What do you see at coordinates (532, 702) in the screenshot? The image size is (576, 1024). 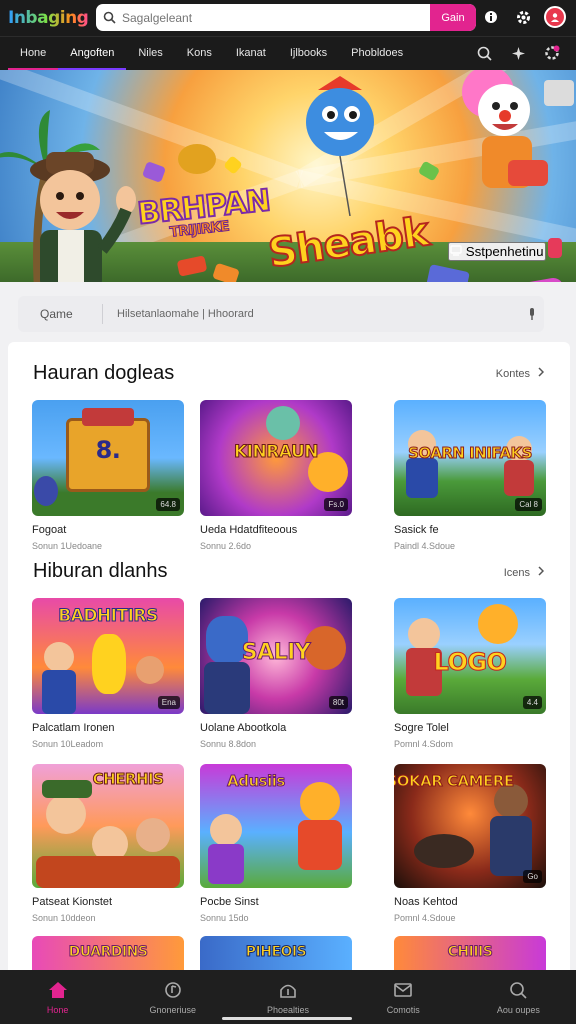 I see `game-badge: 4.4` at bounding box center [532, 702].